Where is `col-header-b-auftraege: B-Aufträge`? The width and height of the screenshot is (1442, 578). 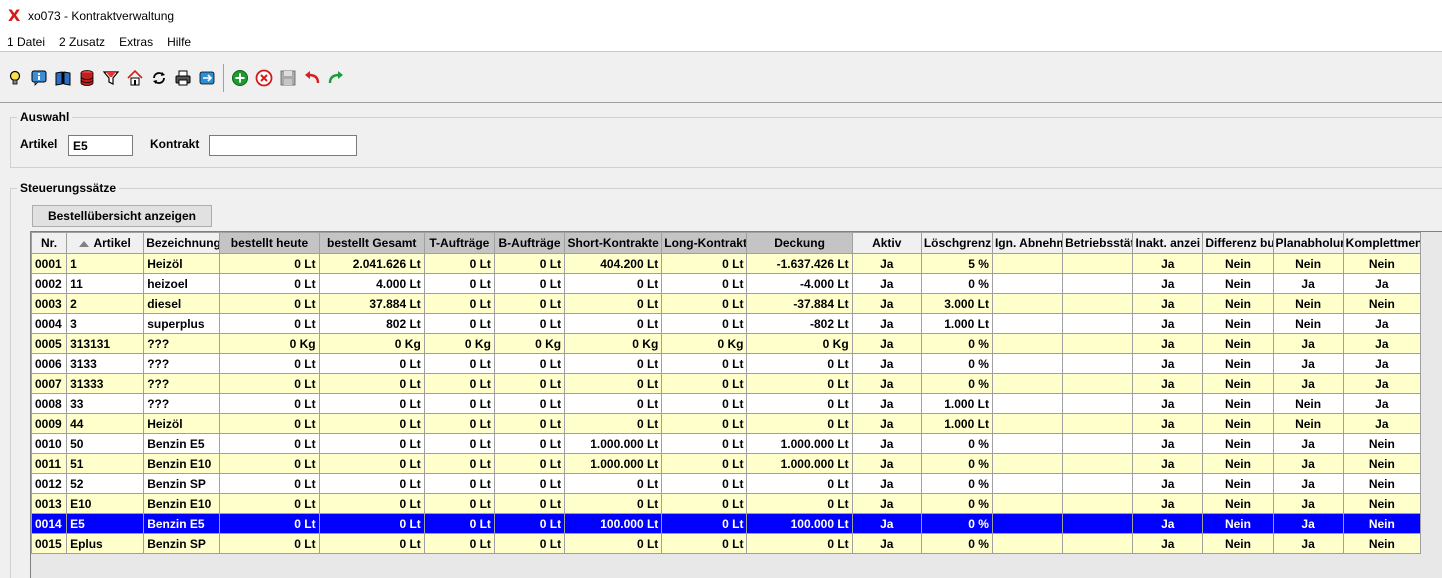
col-header-b-auftraege: B-Aufträge is located at coordinates (529, 243).